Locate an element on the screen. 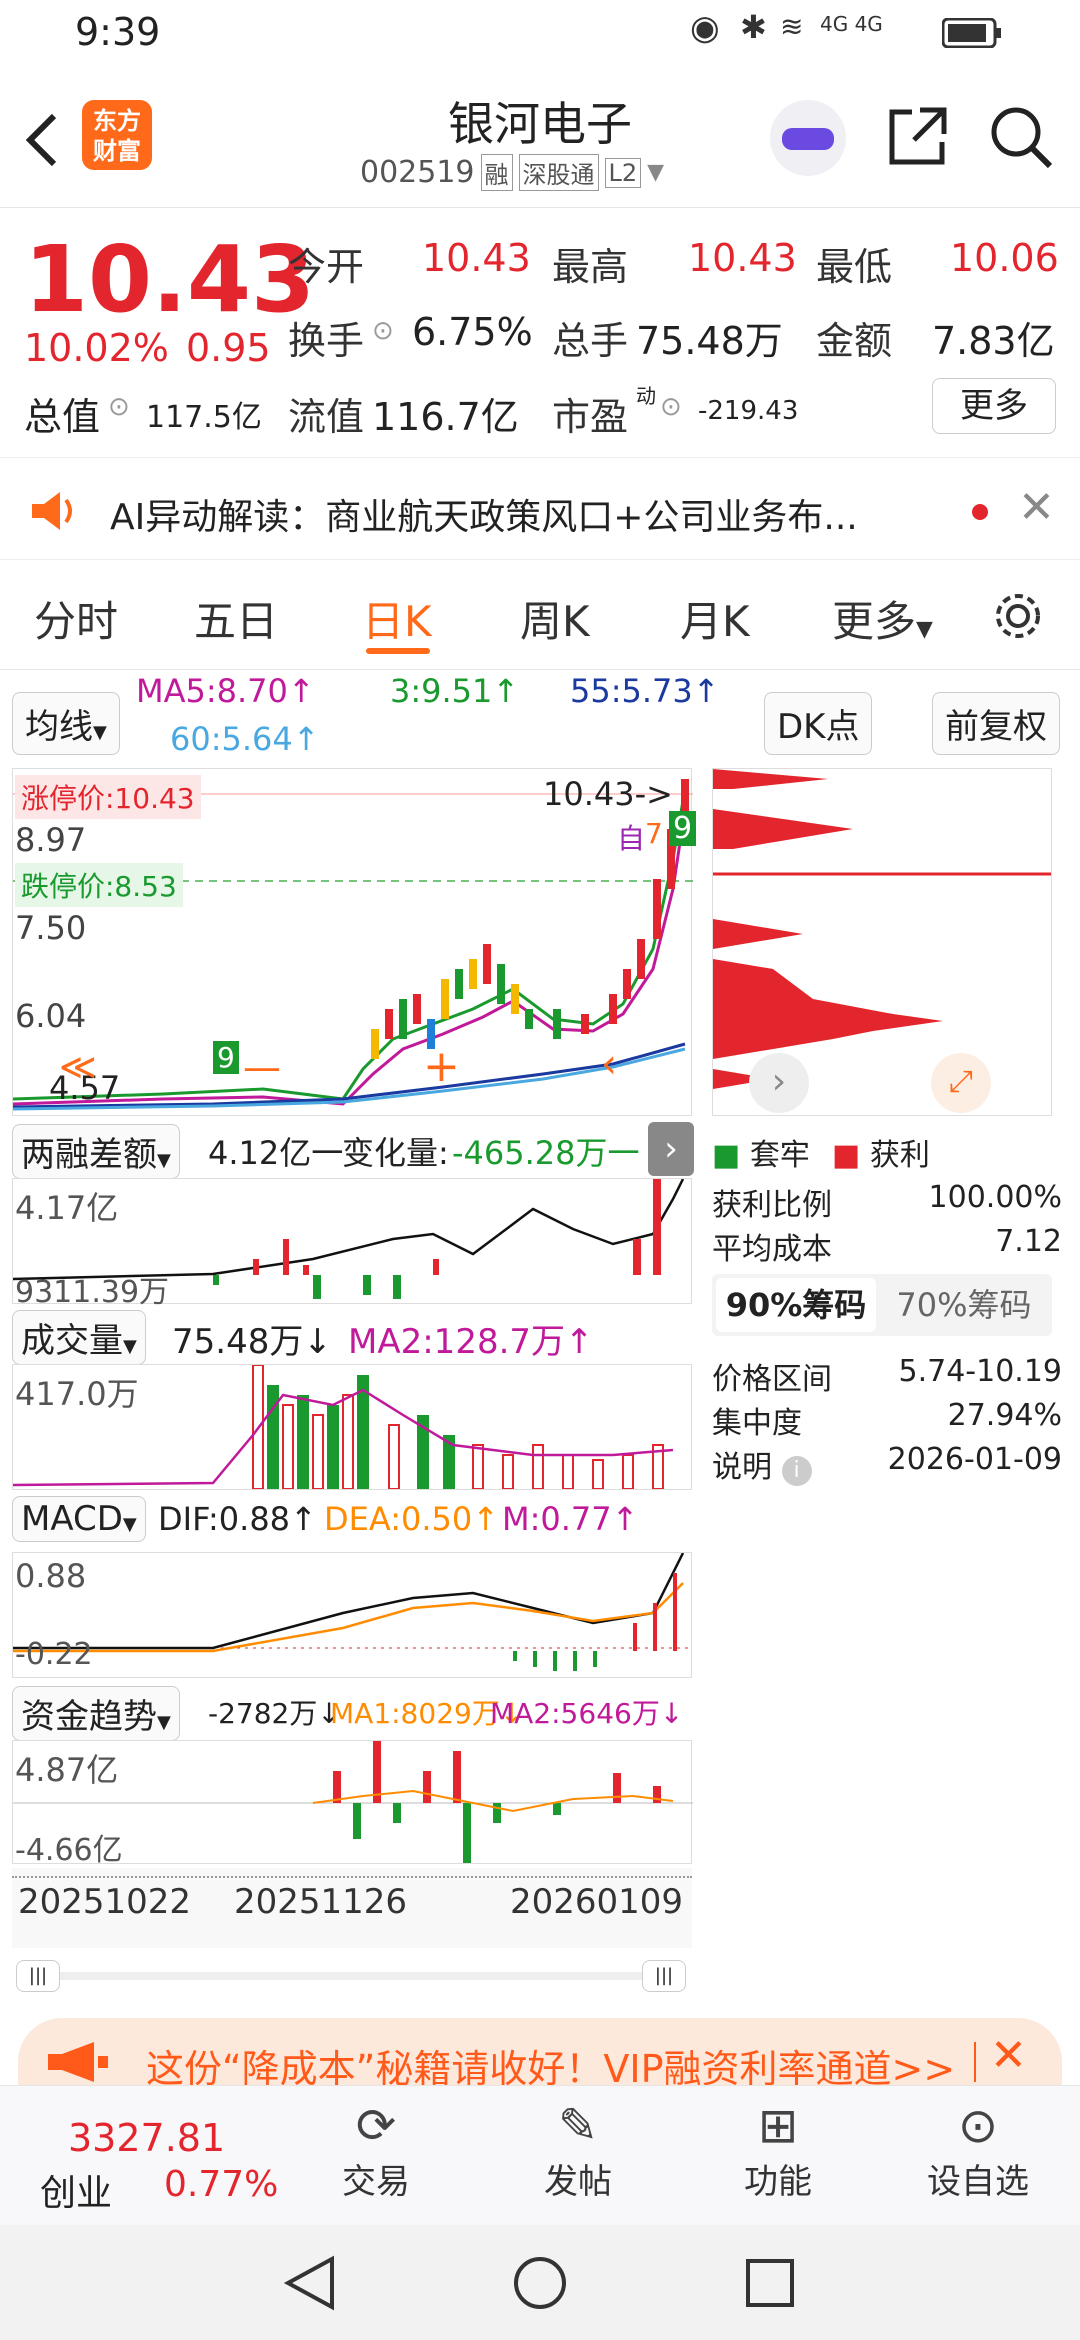  status-bar: 9:39 ◉ ✱ ≋ 4G 4G is located at coordinates (540, 35).